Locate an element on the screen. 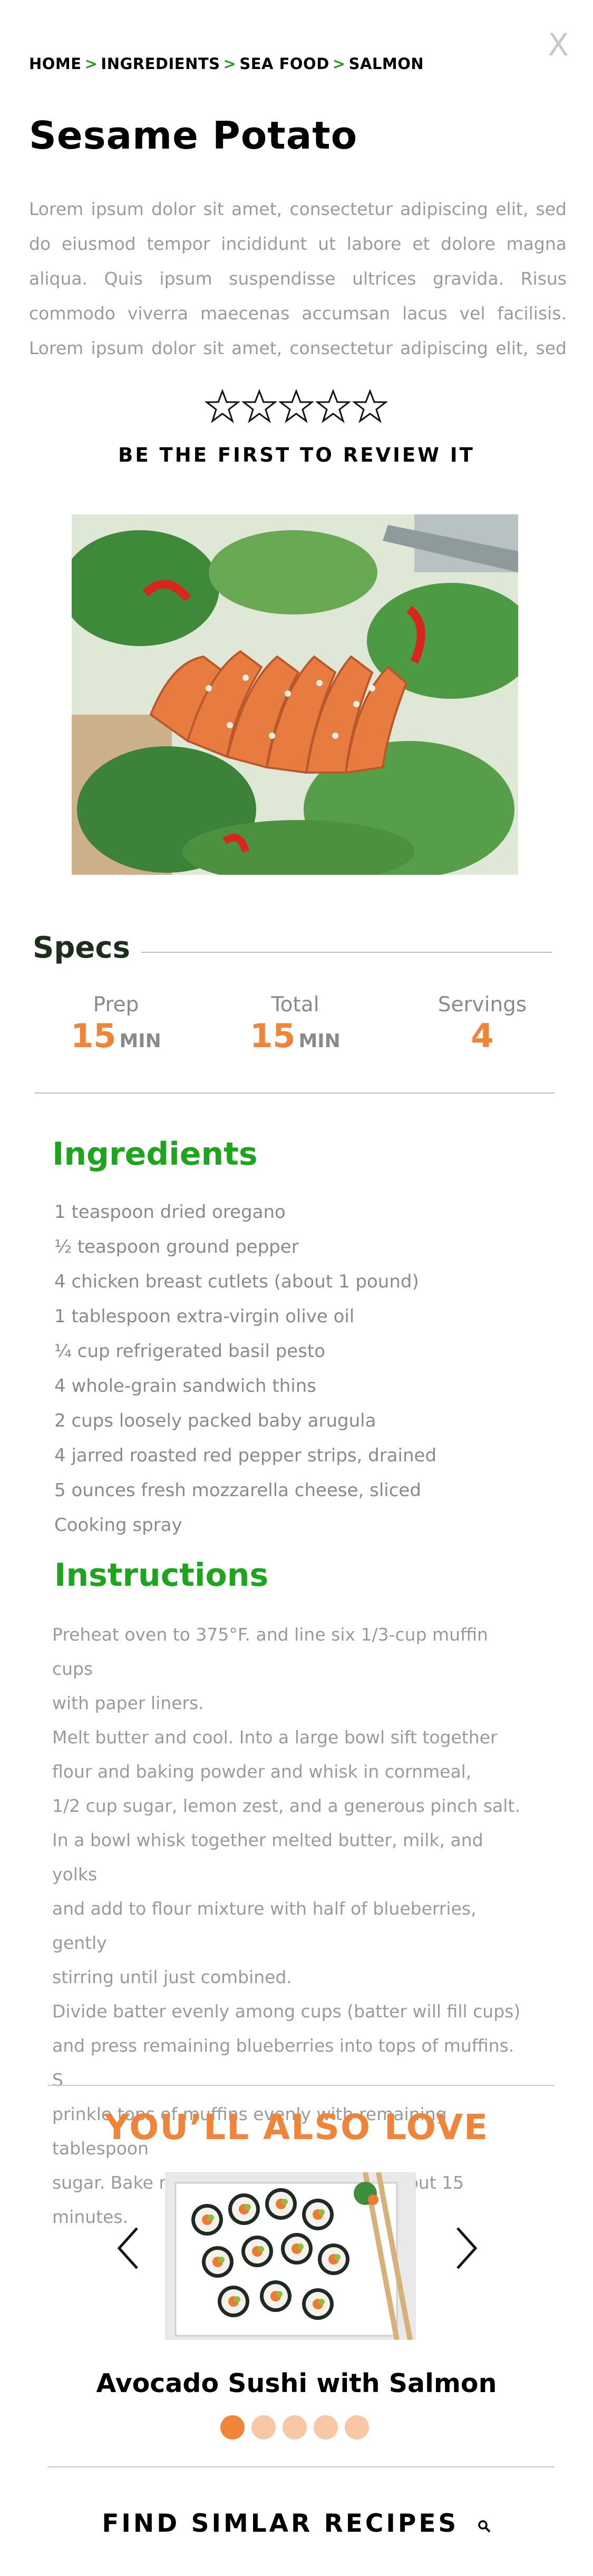 This screenshot has width=593, height=2576. ingredient-item: 2 cups loosely packed baby arugula is located at coordinates (215, 1420).